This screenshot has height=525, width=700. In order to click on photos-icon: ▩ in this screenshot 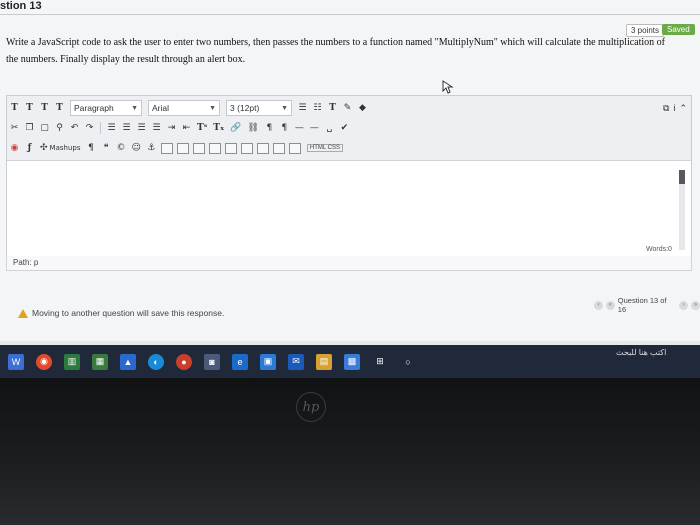, I will do `click(352, 361)`.